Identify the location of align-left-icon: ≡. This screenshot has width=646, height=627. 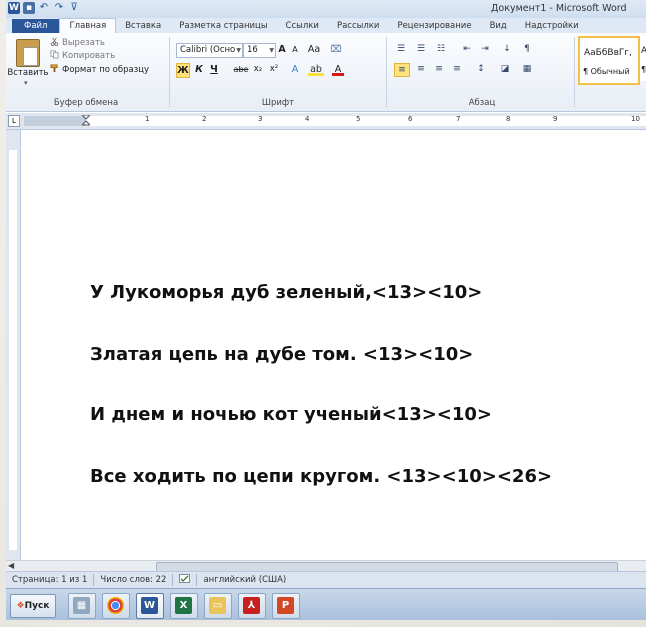
(402, 70).